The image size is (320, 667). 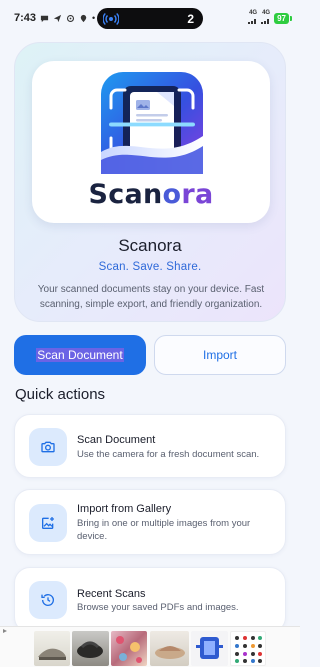 I want to click on status-right: 4G 4G 97, so click(x=270, y=18).